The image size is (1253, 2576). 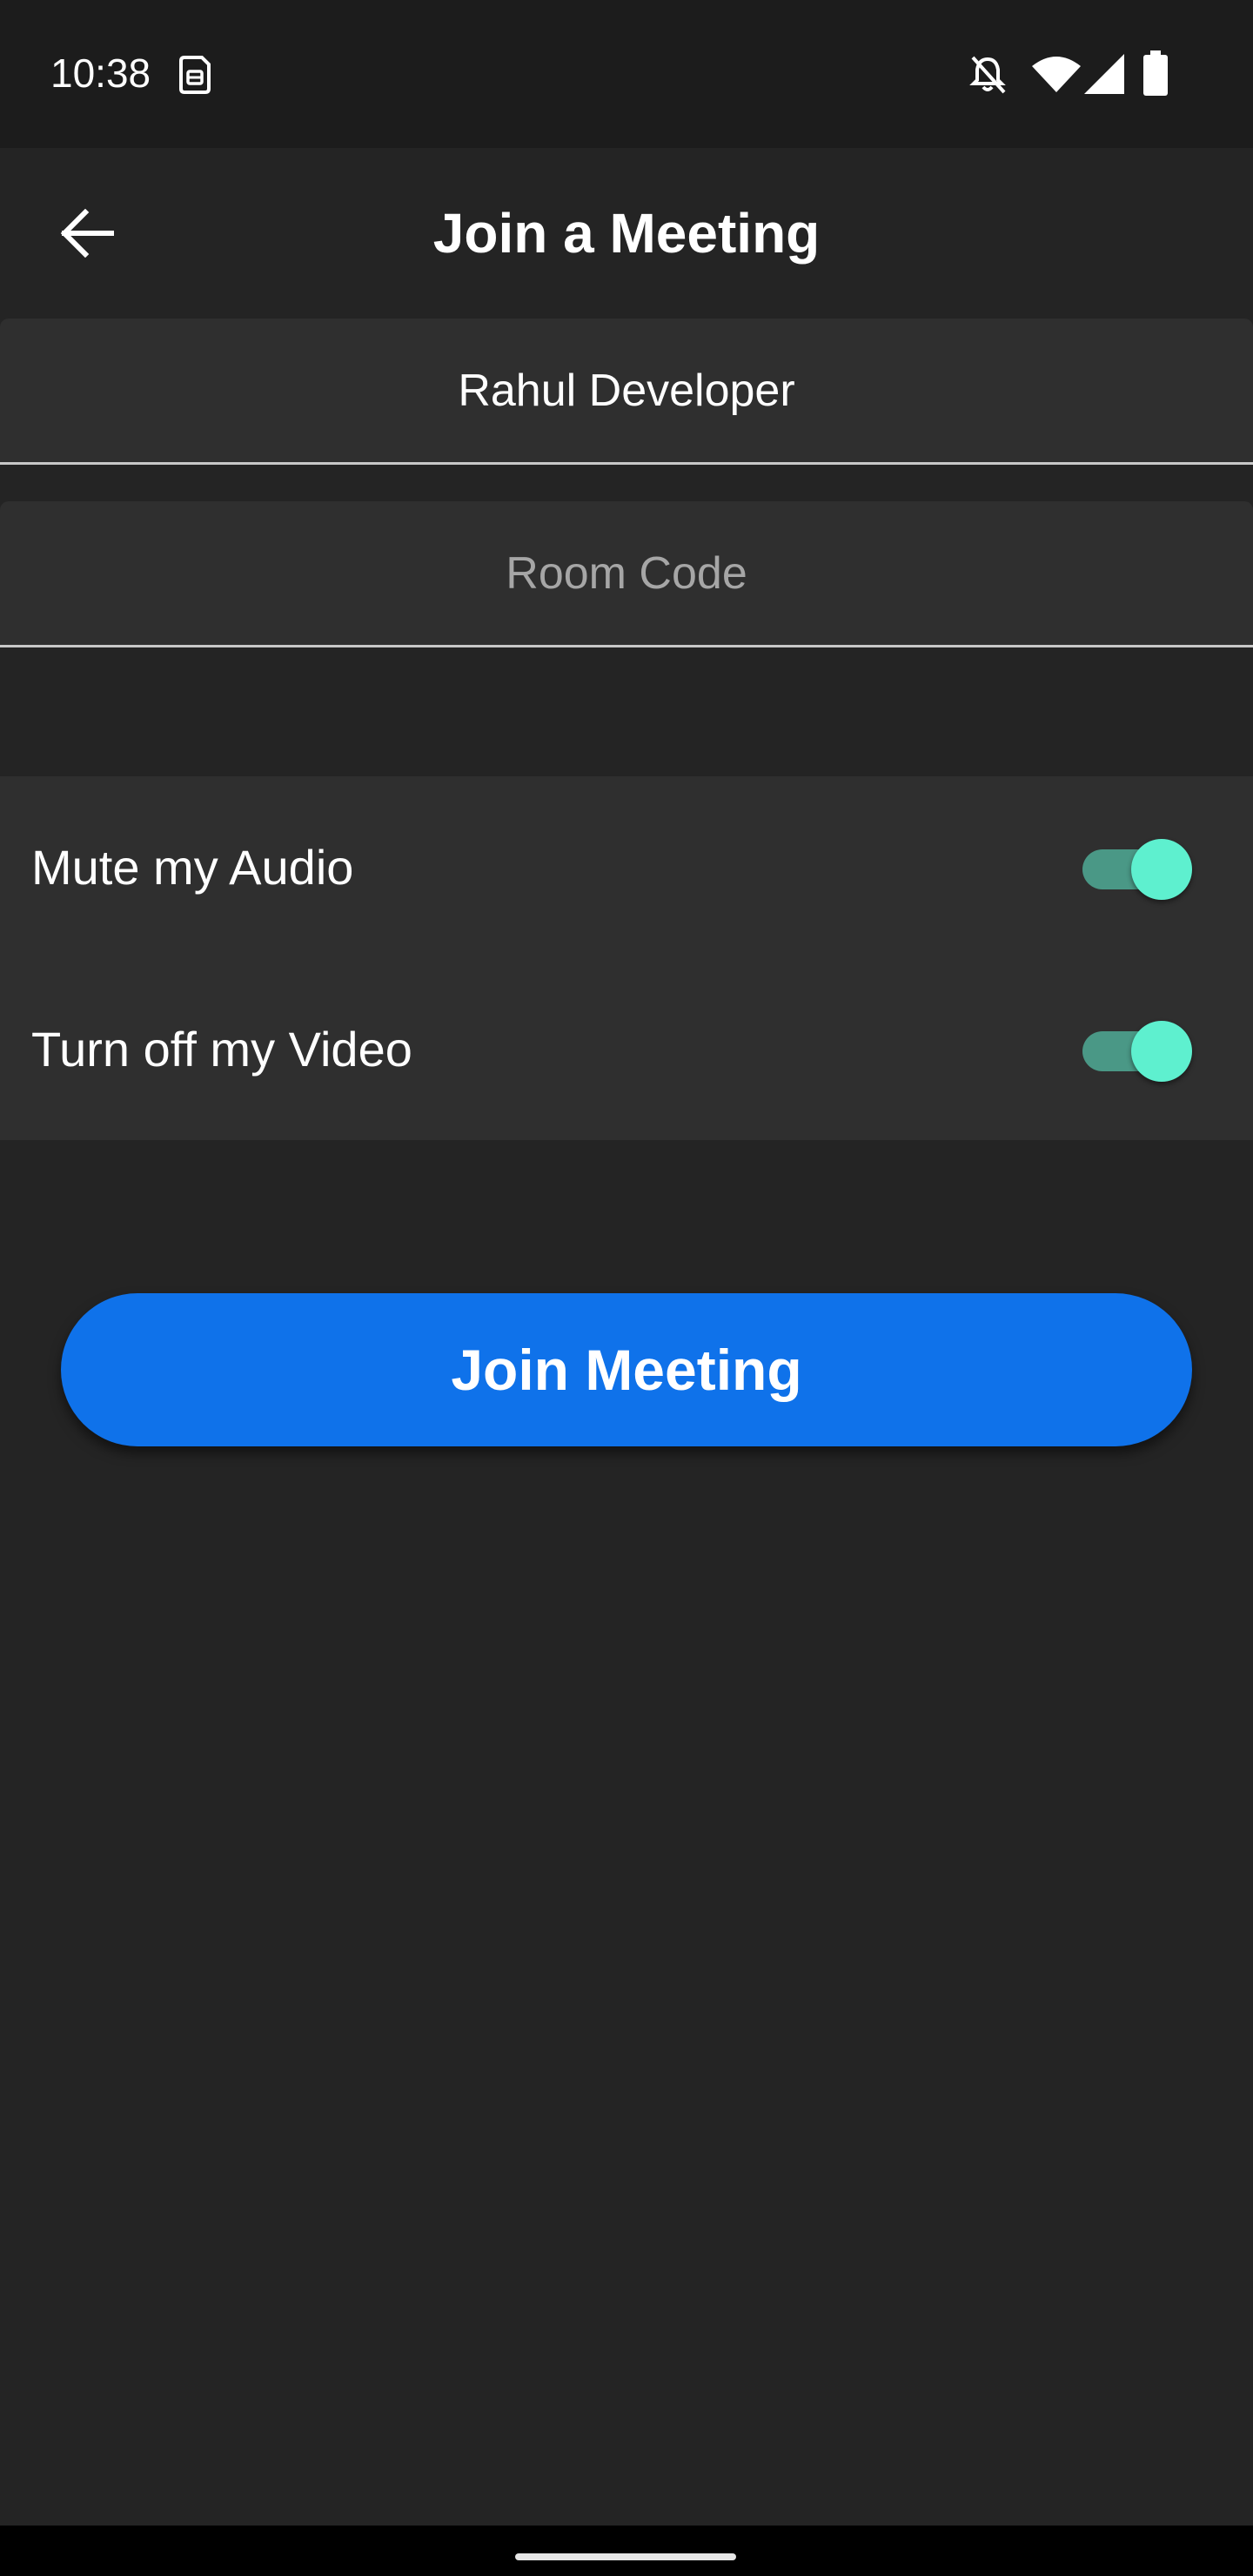 I want to click on turn-off-video-switch, so click(x=1135, y=1048).